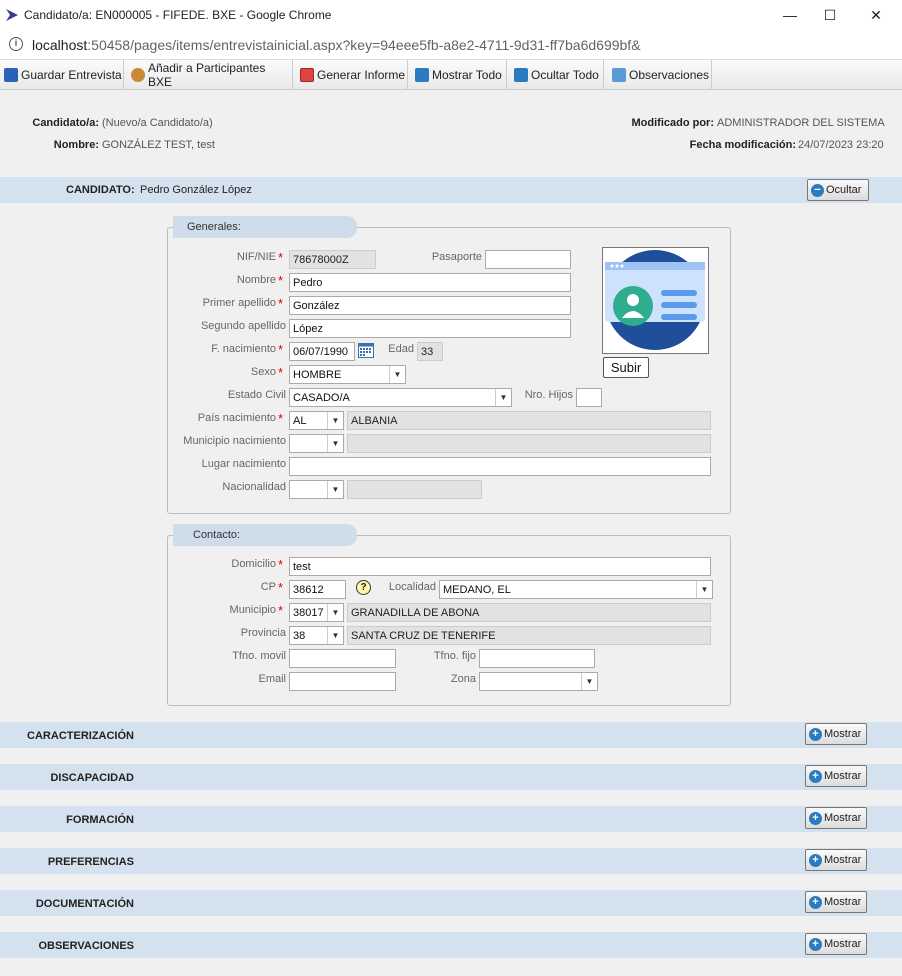  What do you see at coordinates (243, 464) in the screenshot?
I see `birth-place-label: Lugar nacimiento` at bounding box center [243, 464].